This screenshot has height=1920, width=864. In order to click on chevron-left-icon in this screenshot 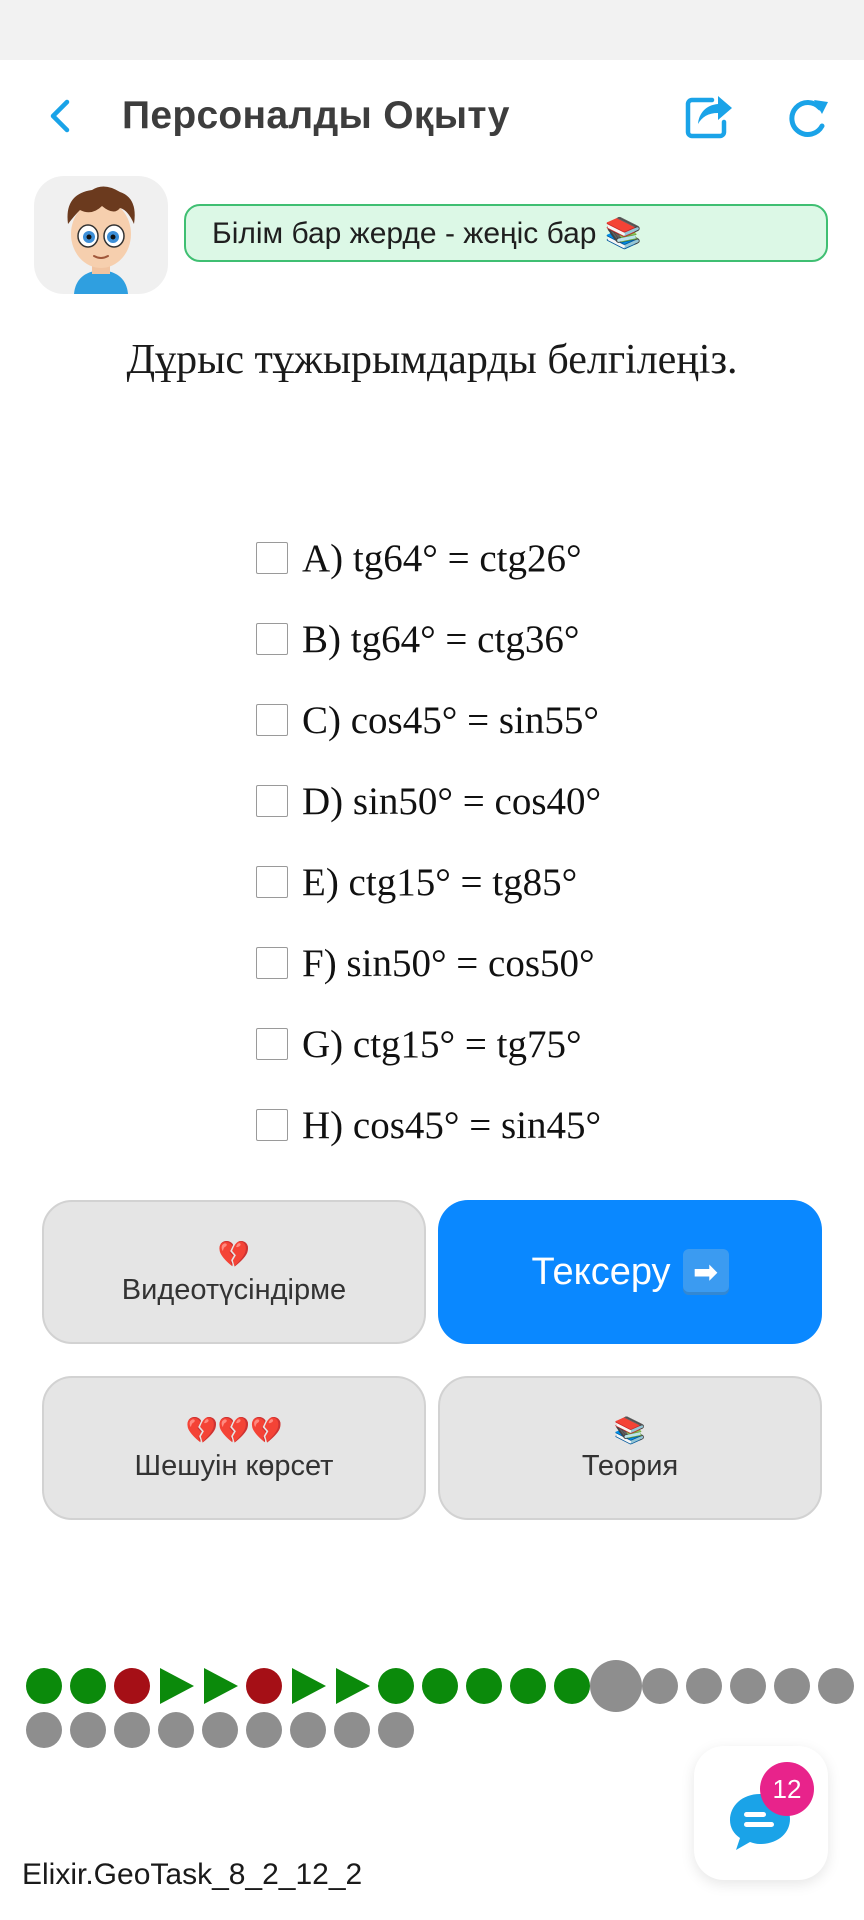, I will do `click(60, 116)`.